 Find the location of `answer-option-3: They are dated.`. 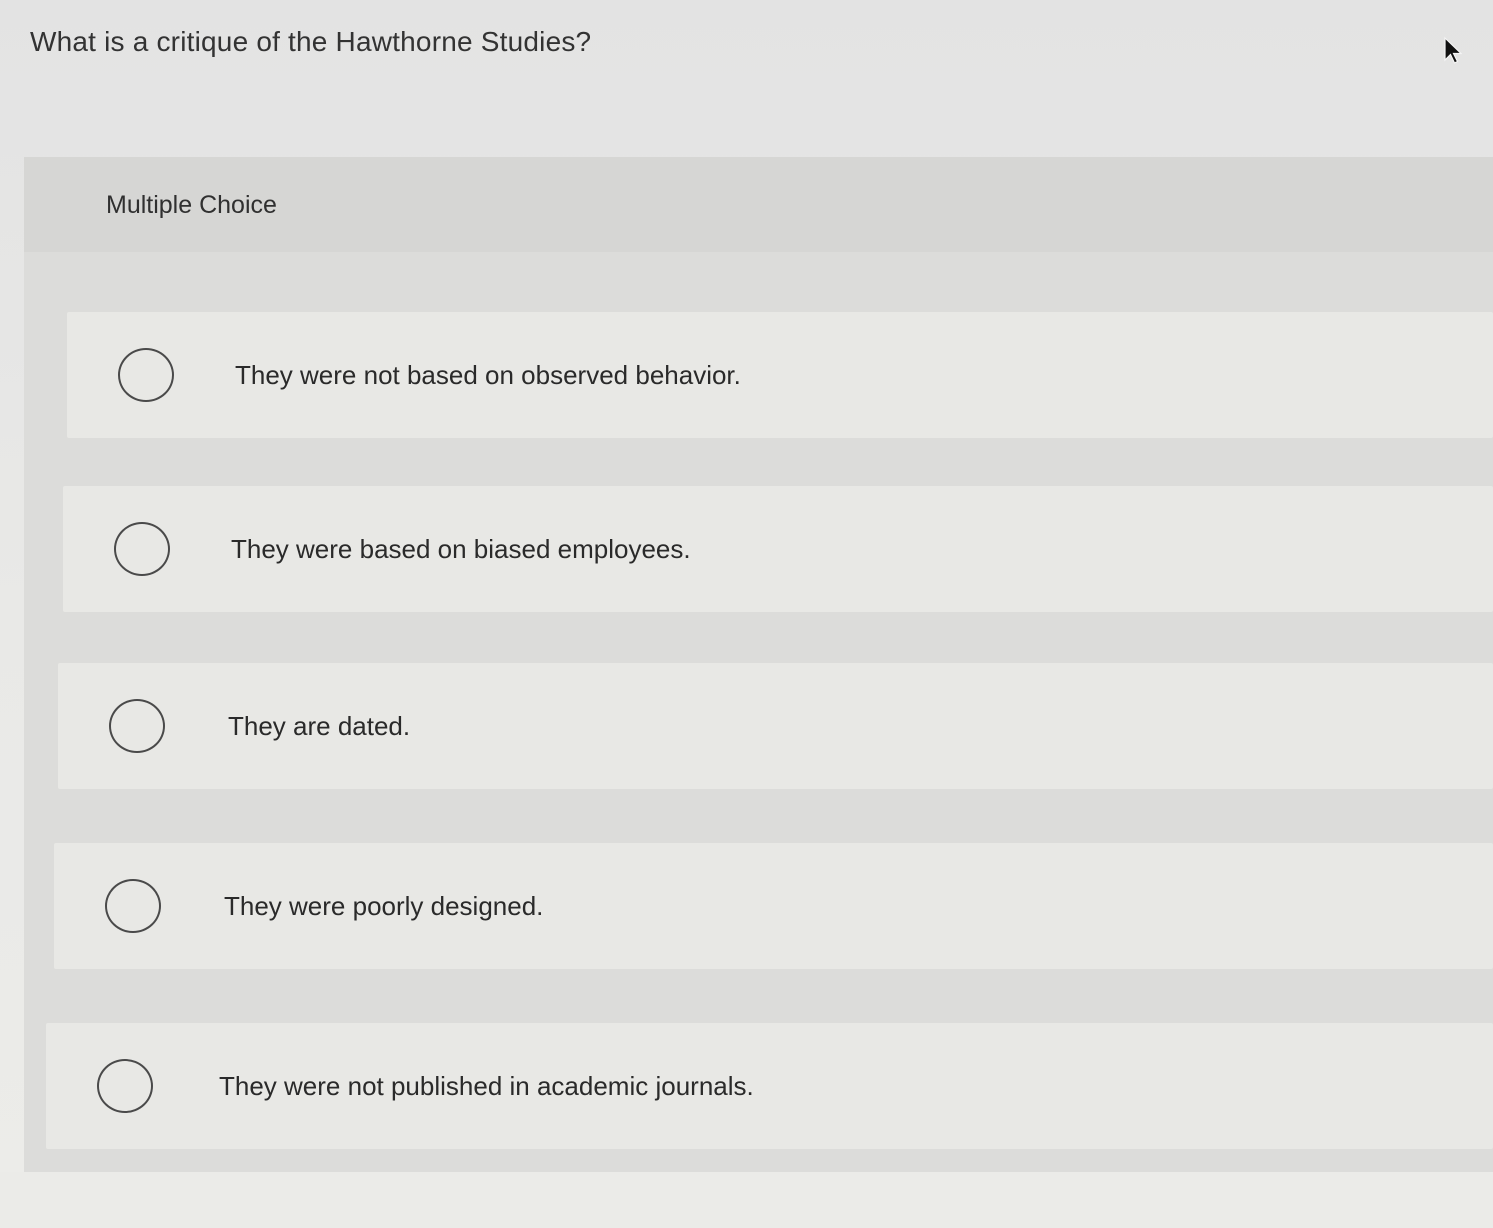

answer-option-3: They are dated. is located at coordinates (775, 726).